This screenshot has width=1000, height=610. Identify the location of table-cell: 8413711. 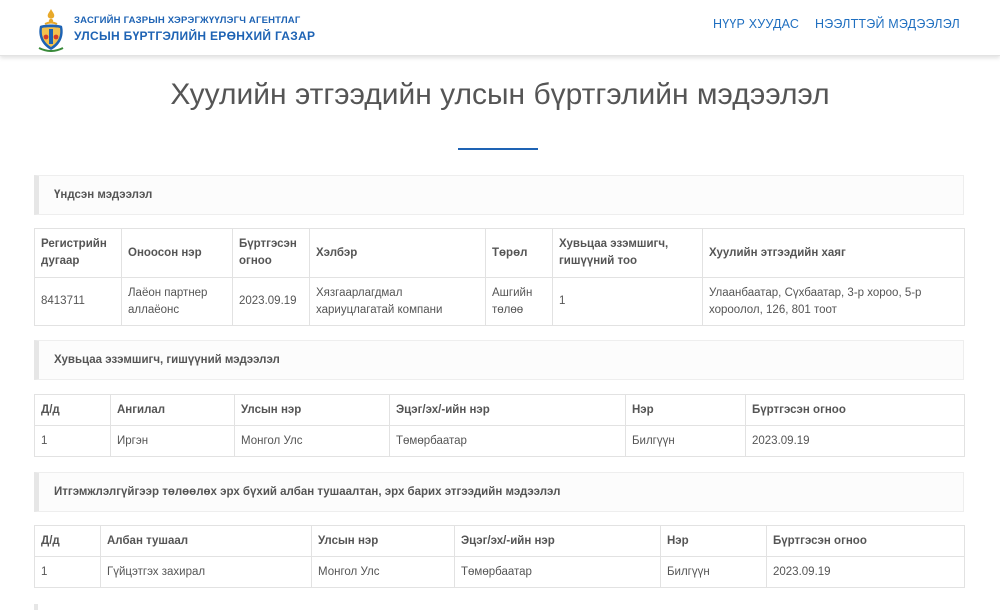
(78, 301).